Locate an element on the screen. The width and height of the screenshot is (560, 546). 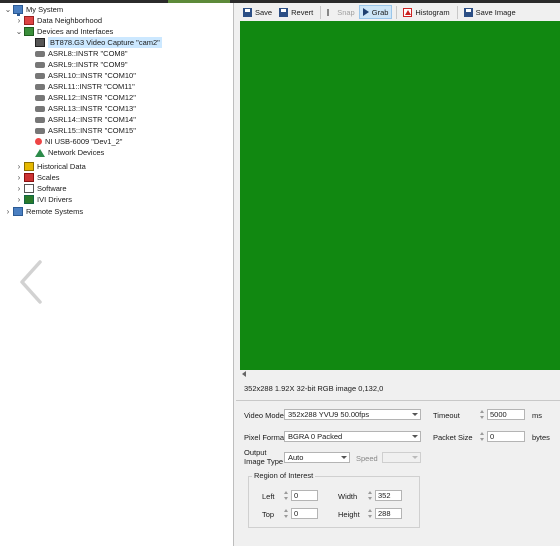
horizontal-scrollbar is located at coordinates (400, 374).